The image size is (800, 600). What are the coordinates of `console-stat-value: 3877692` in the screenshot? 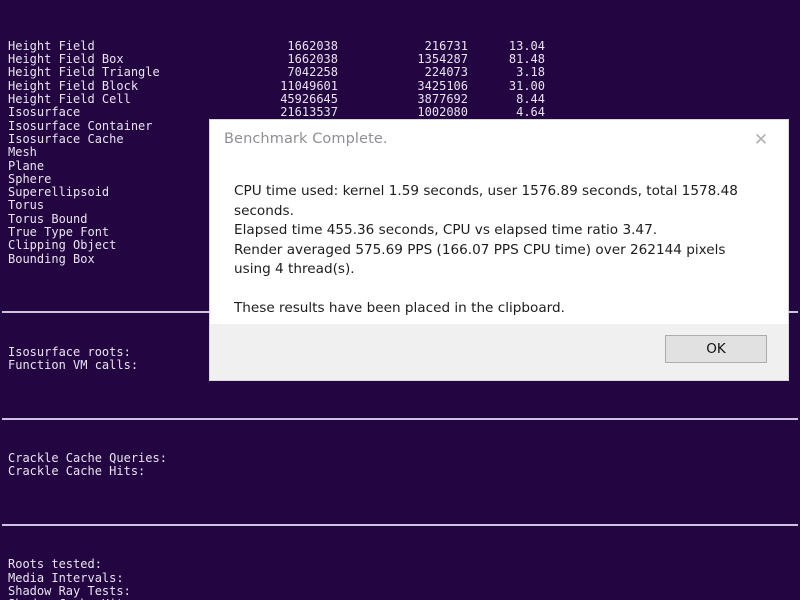 It's located at (442, 99).